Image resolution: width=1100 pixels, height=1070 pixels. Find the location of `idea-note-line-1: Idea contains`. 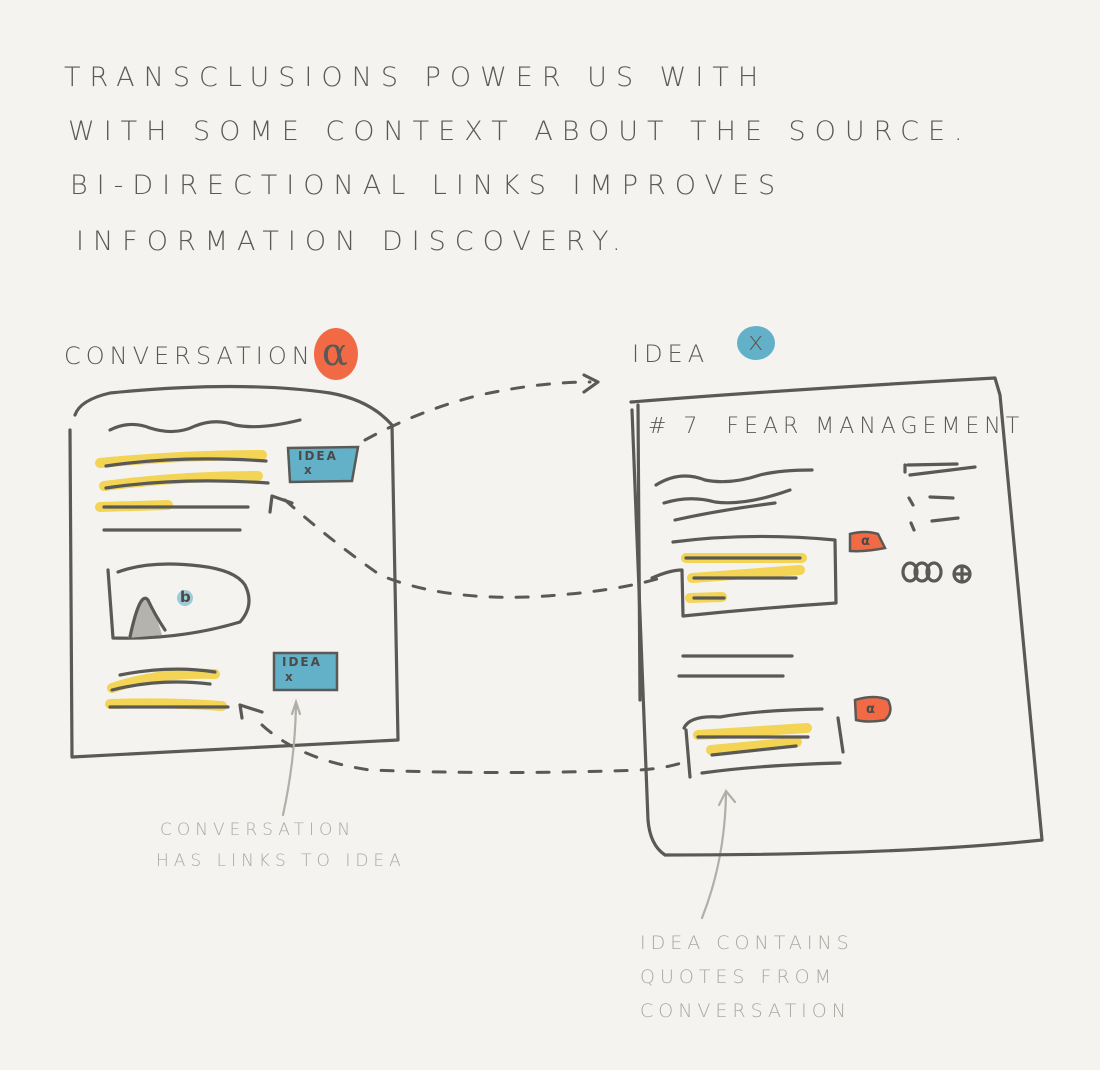

idea-note-line-1: Idea contains is located at coordinates (747, 943).